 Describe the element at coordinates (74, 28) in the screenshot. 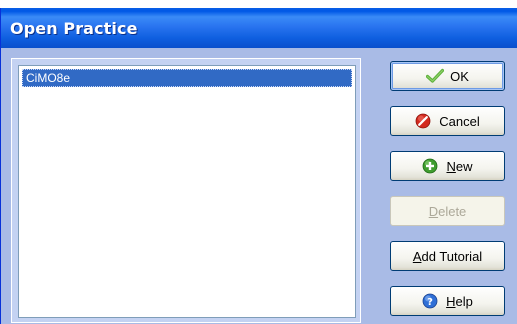

I see `window-title: Open Practice` at that location.